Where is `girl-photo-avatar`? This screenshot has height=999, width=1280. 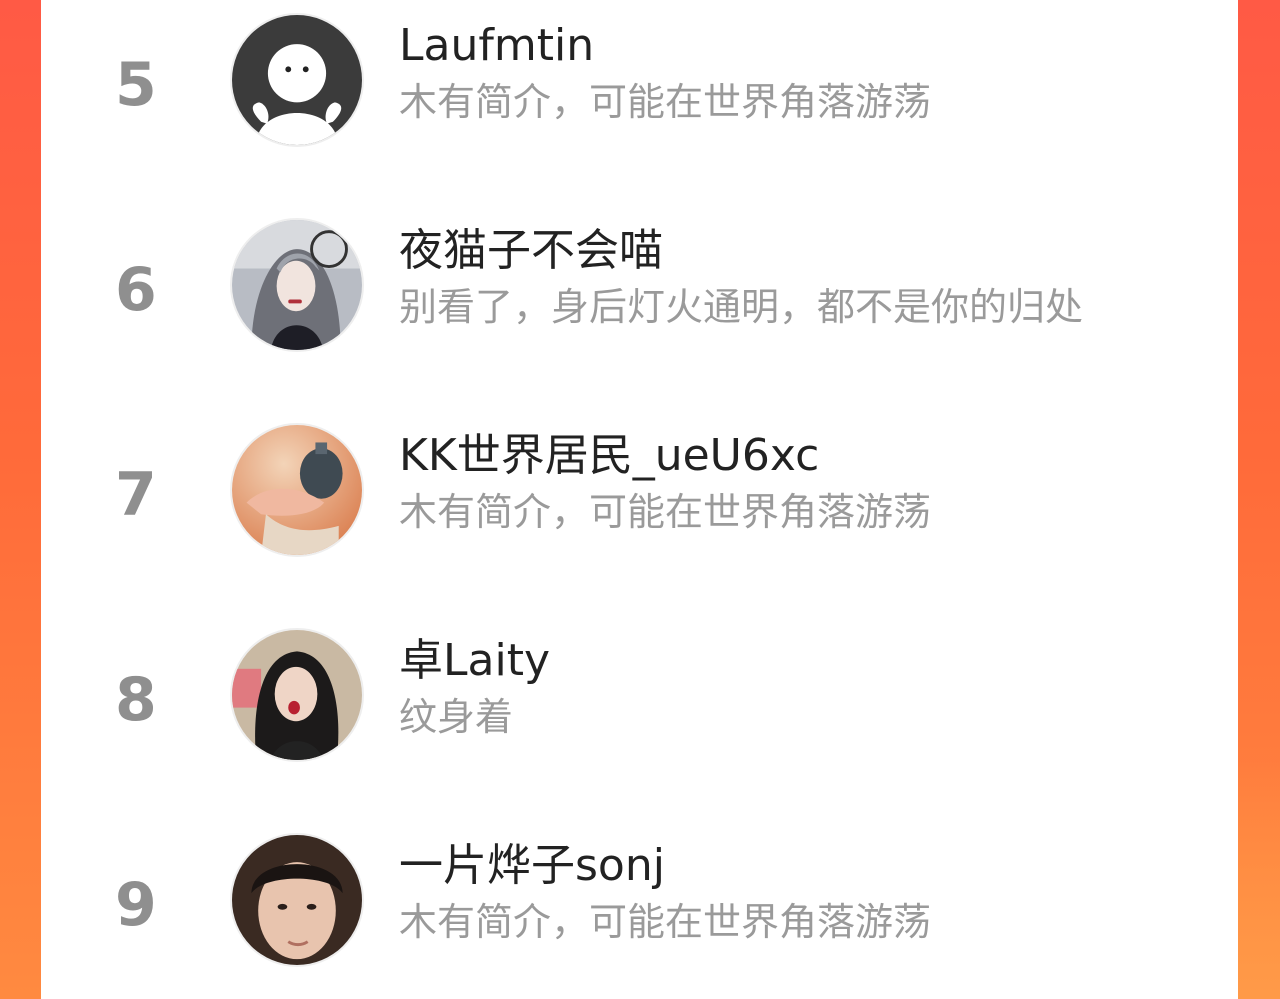
girl-photo-avatar is located at coordinates (297, 695).